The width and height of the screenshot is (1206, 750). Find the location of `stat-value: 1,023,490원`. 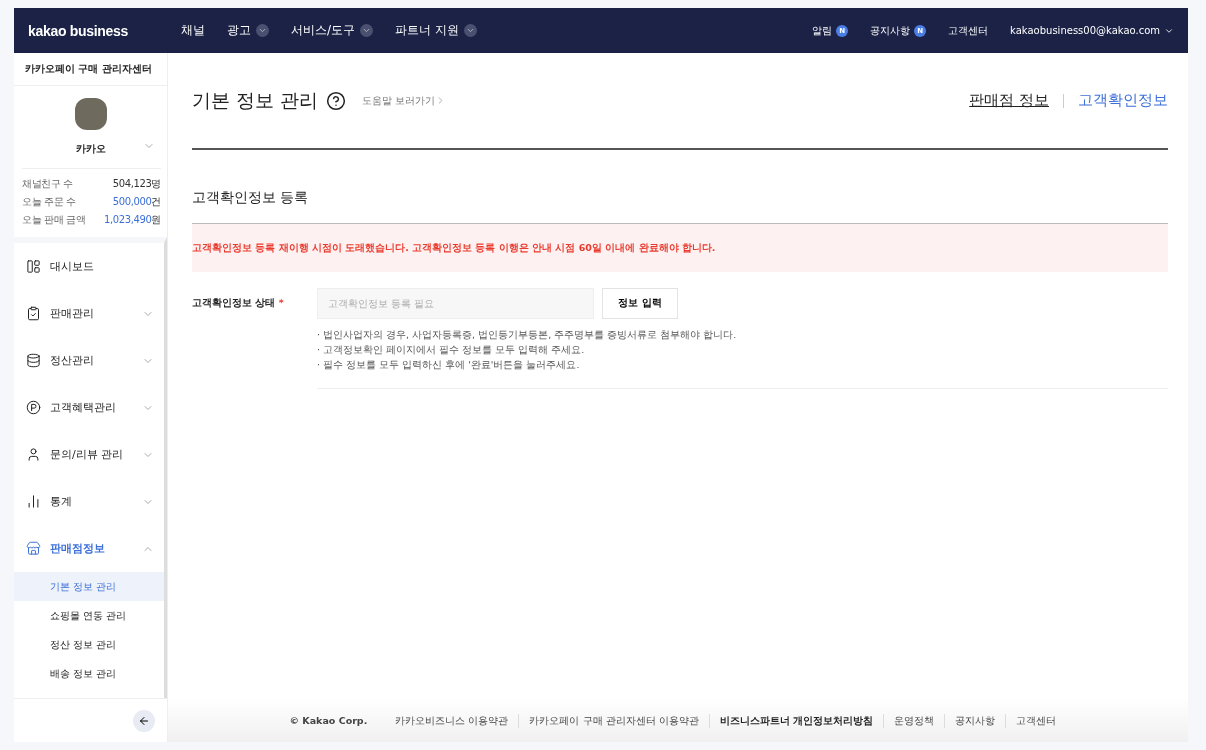

stat-value: 1,023,490원 is located at coordinates (132, 220).